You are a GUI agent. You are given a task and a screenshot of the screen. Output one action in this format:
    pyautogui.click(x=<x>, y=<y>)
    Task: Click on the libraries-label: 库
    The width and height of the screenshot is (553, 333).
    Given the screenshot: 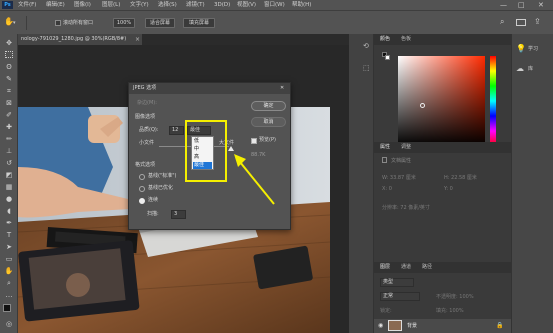 What is the action you would take?
    pyautogui.click(x=530, y=68)
    